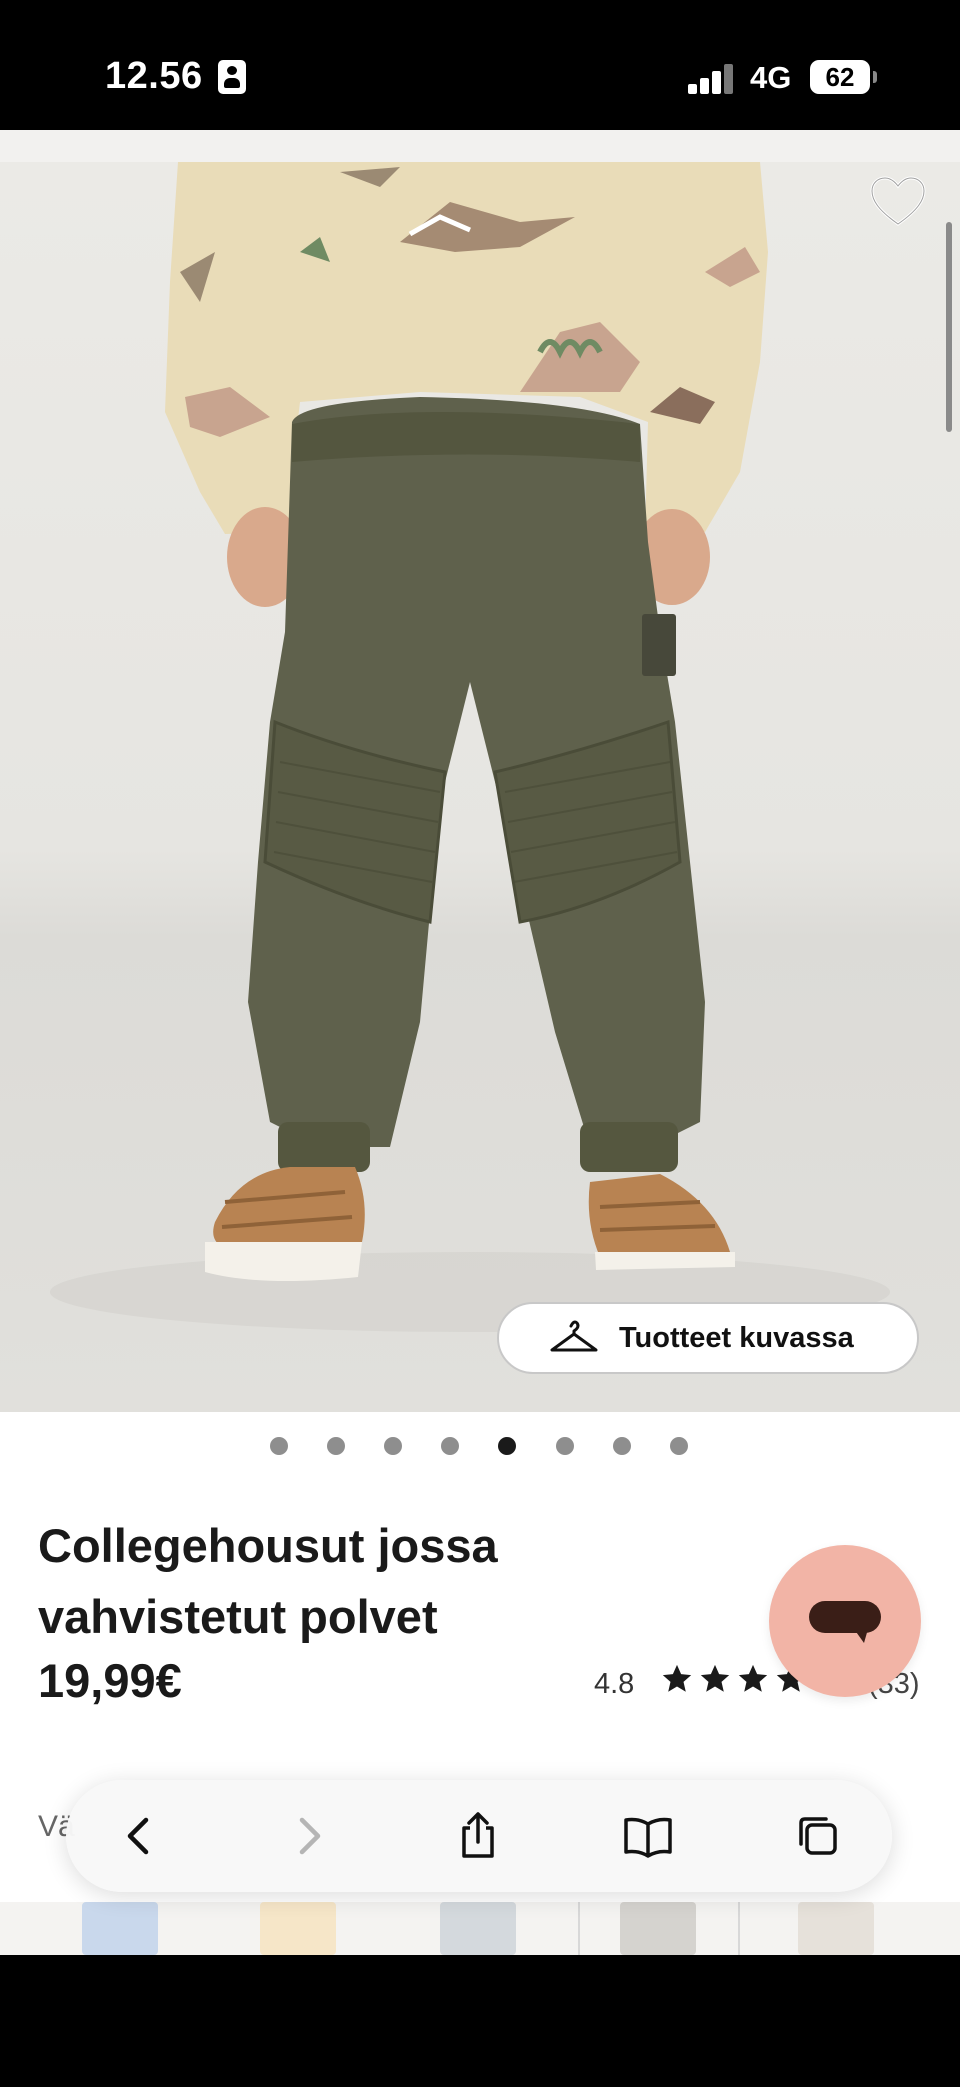 The image size is (960, 2087). What do you see at coordinates (507, 1446) in the screenshot?
I see `carousel-dot-active` at bounding box center [507, 1446].